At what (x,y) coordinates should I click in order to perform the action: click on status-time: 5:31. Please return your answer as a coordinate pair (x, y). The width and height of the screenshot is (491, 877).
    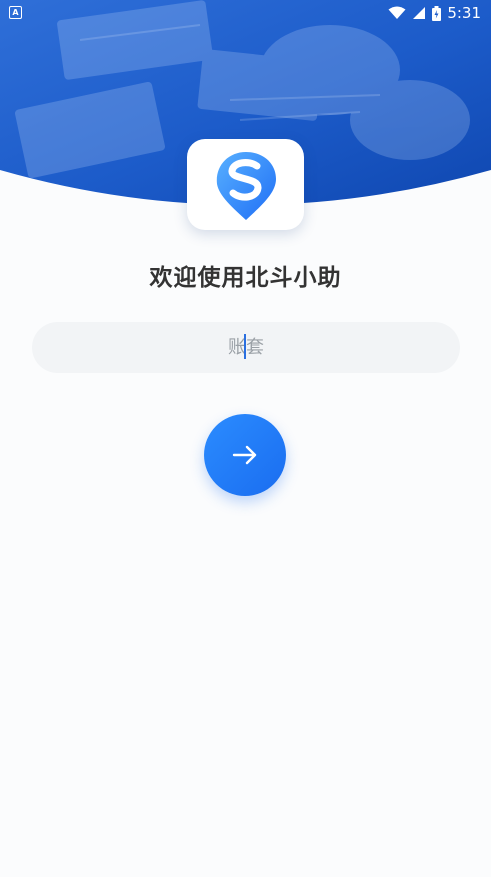
    Looking at the image, I should click on (464, 13).